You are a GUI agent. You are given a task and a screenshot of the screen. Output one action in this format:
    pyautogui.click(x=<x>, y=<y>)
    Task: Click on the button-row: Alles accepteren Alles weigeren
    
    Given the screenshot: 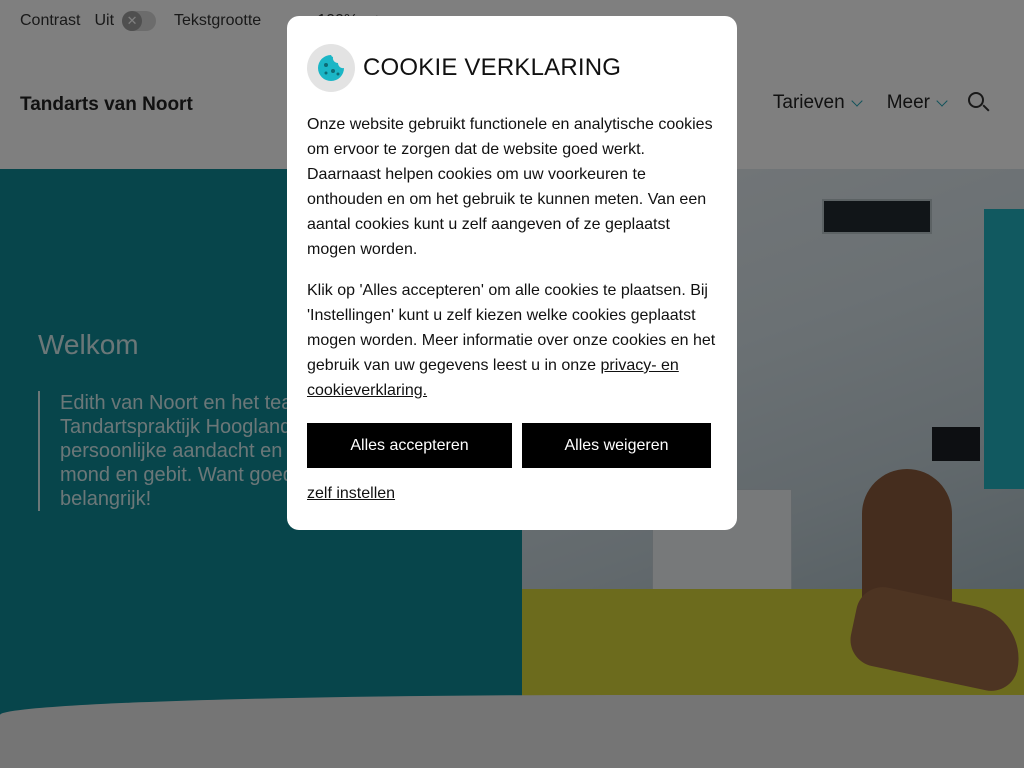 What is the action you would take?
    pyautogui.click(x=512, y=445)
    